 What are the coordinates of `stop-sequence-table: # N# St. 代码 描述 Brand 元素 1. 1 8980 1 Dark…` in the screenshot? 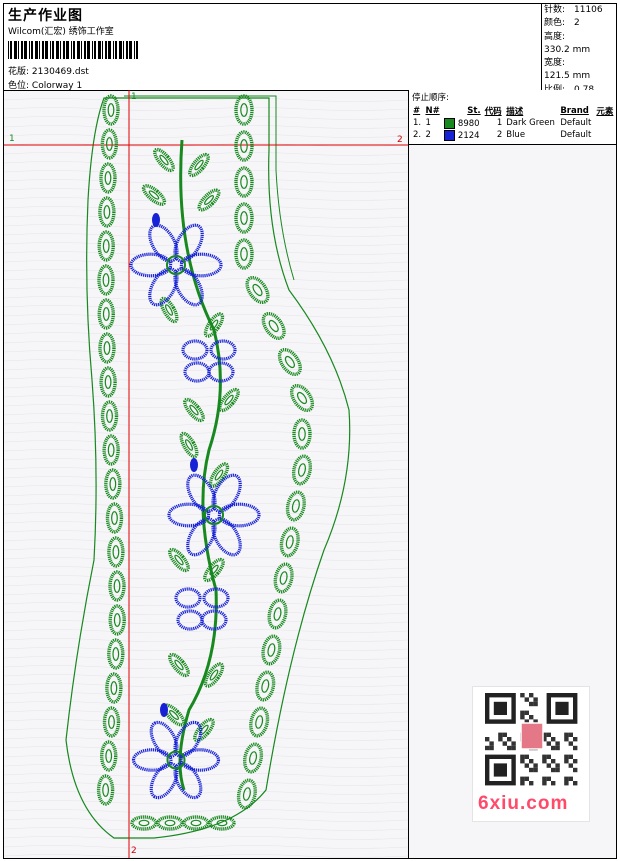 It's located at (513, 122).